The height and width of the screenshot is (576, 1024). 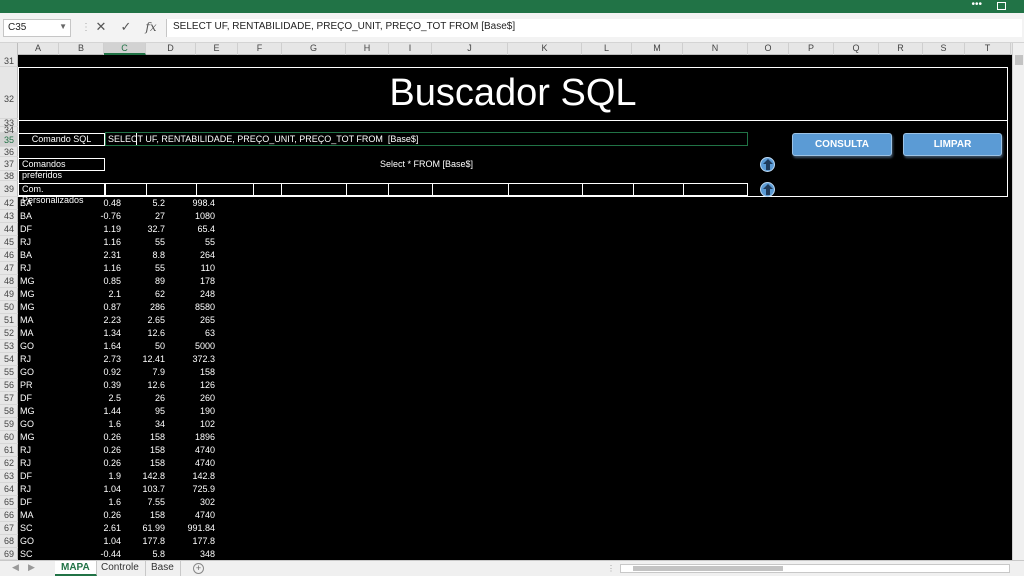 I want to click on cell-preco-tot: 264, so click(x=186, y=255).